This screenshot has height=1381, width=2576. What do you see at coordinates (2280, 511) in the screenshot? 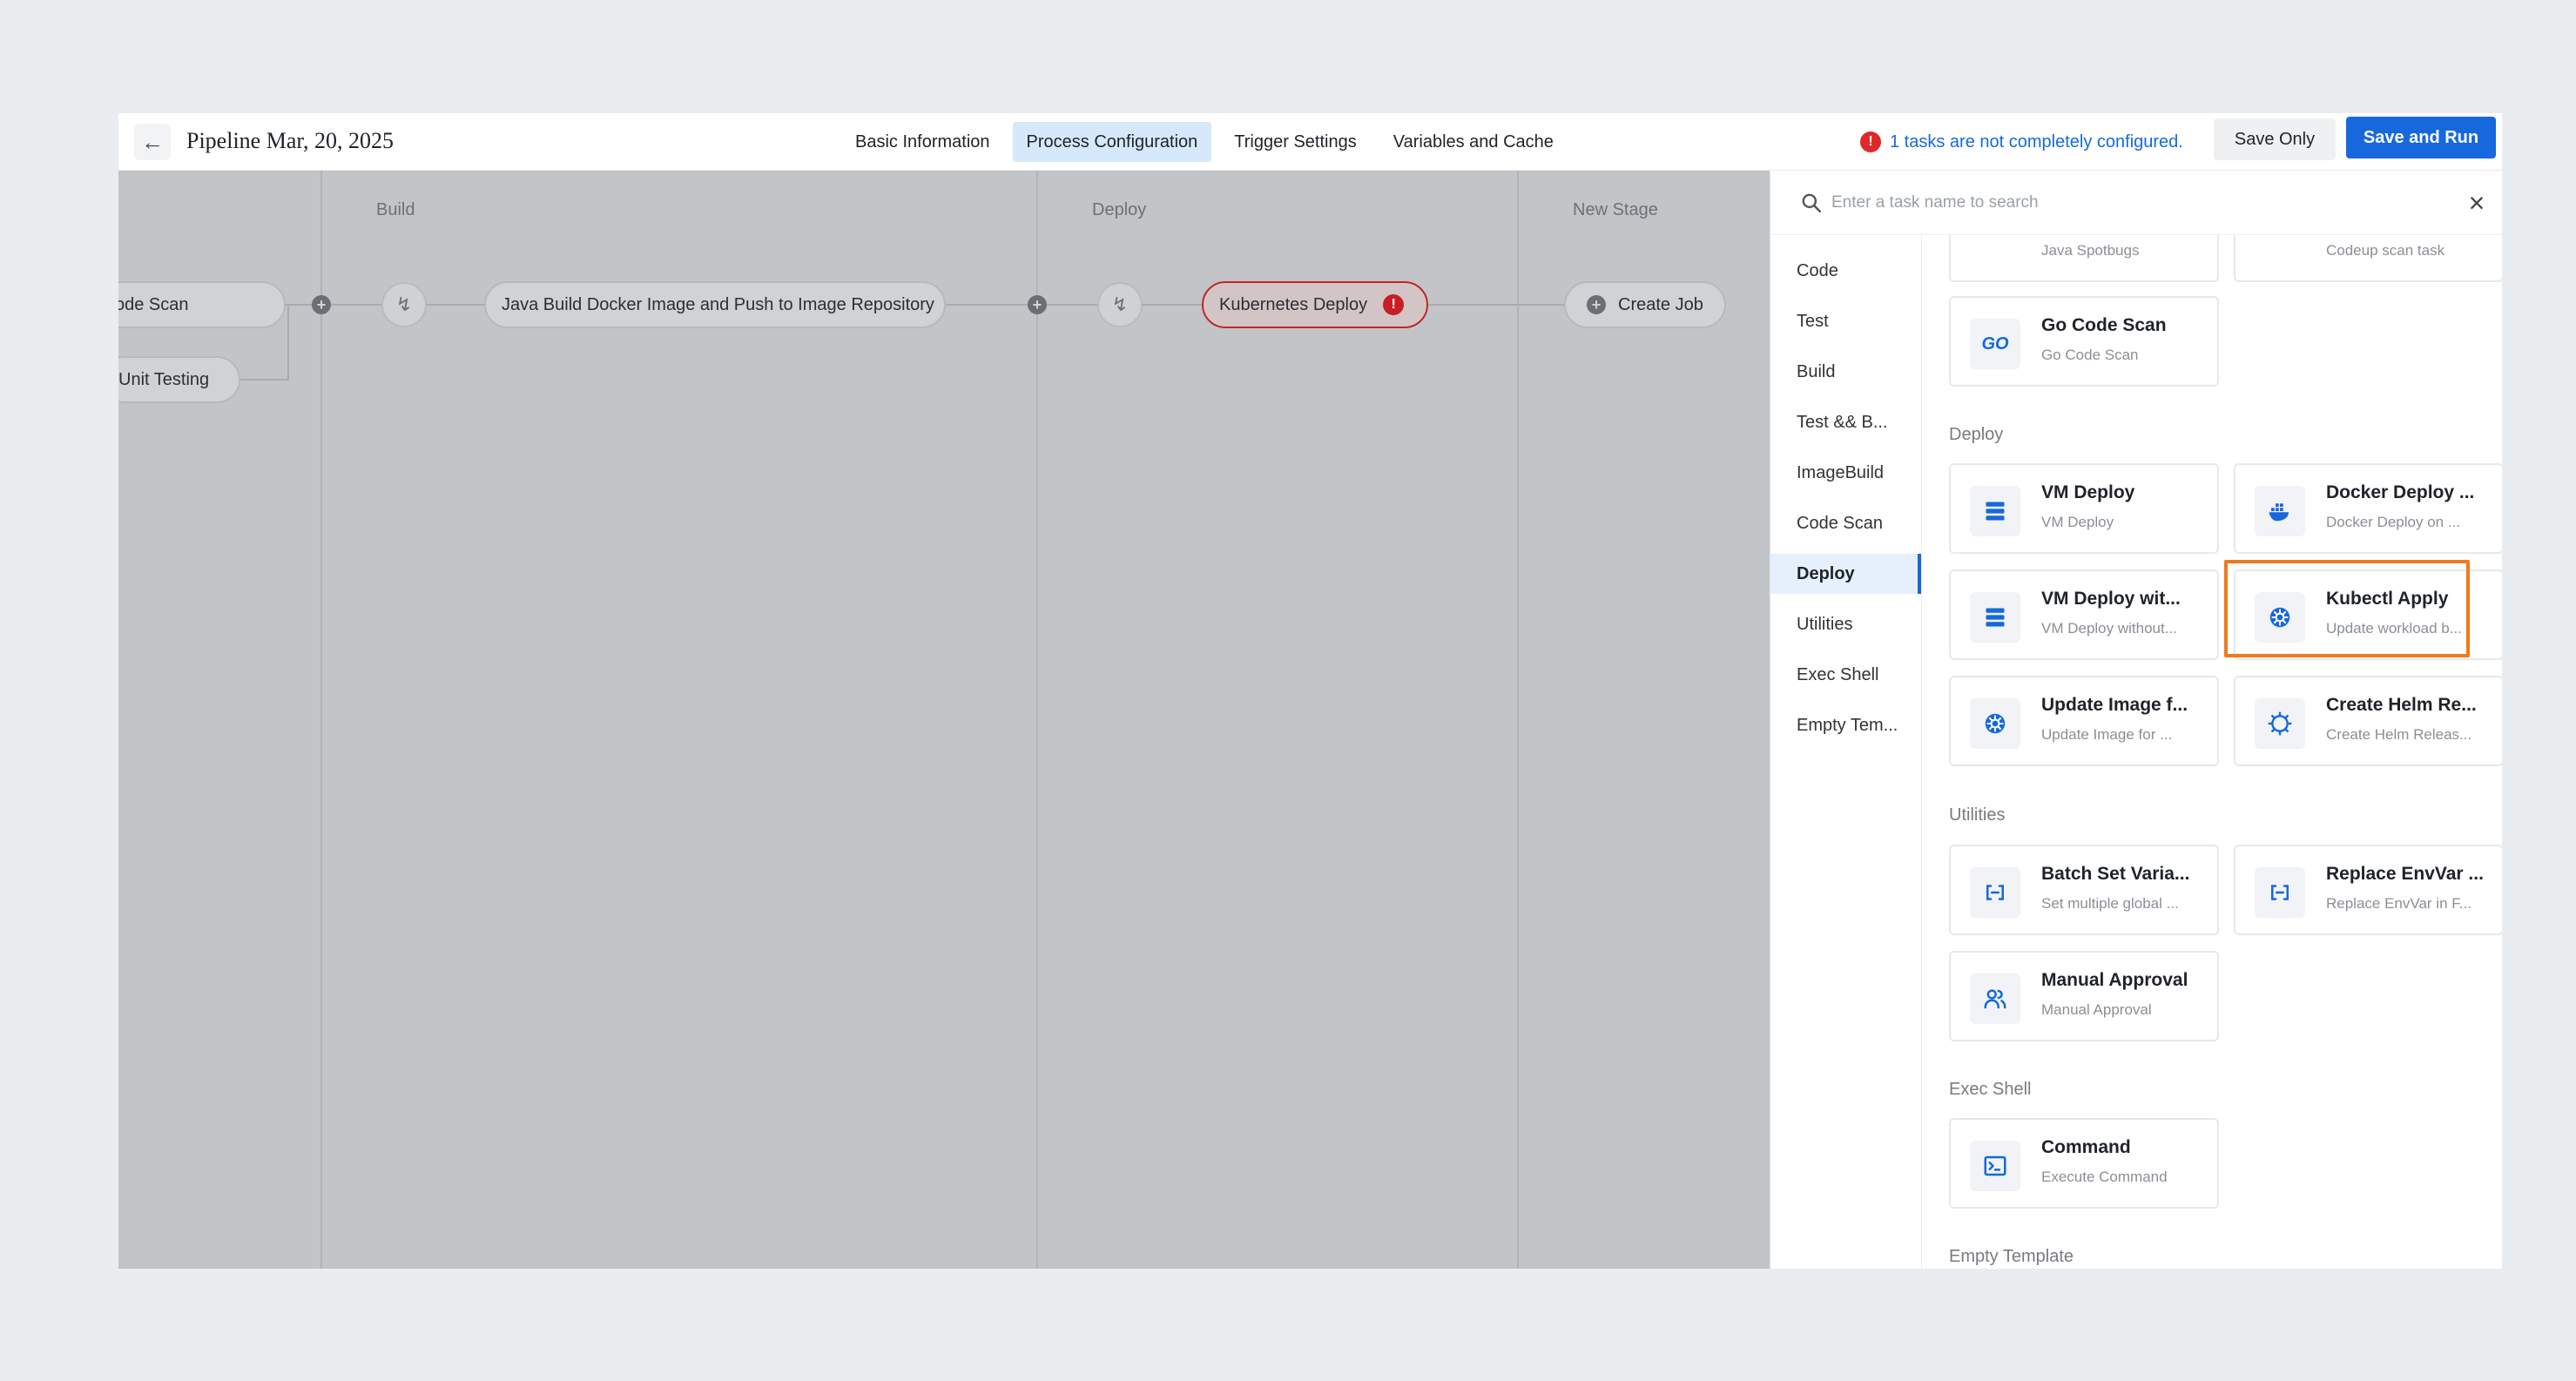
I see `docker-icon` at bounding box center [2280, 511].